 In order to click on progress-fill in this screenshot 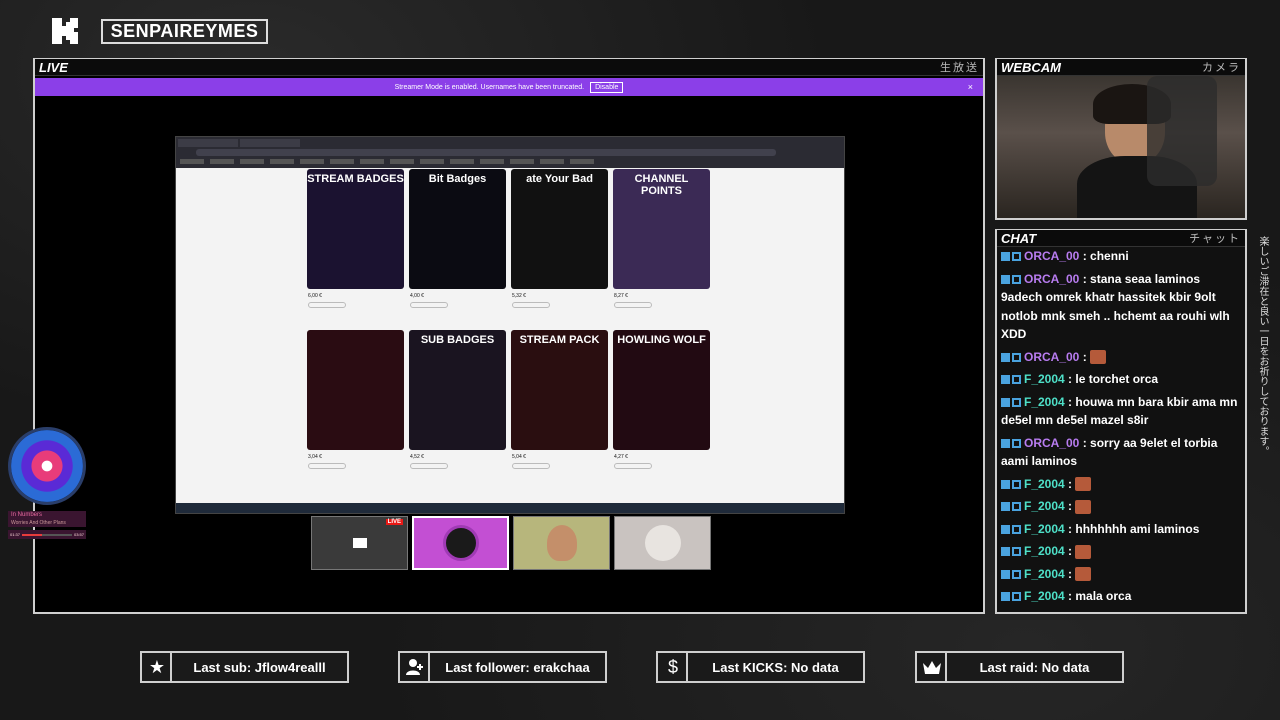, I will do `click(32, 534)`.